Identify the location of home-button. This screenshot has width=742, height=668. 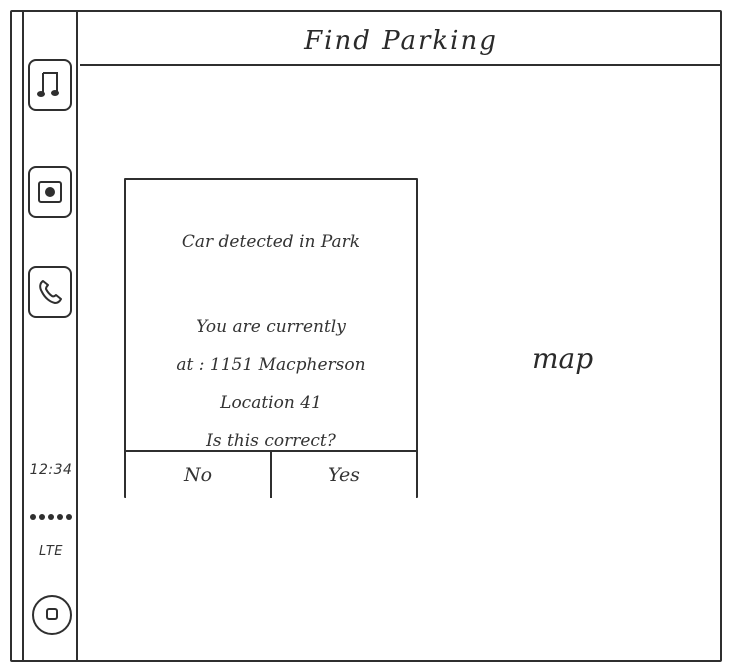
(52, 615).